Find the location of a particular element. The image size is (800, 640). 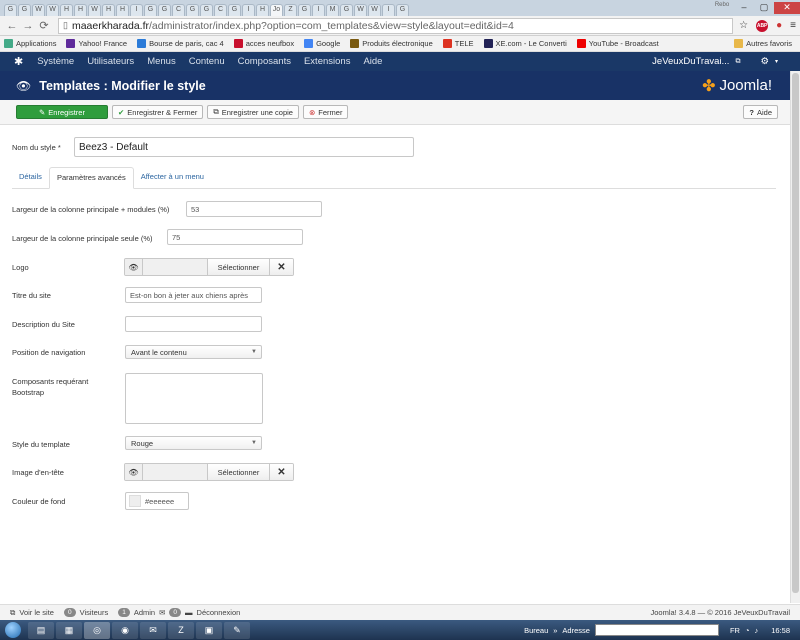

language-indicator: FR is located at coordinates (735, 630).